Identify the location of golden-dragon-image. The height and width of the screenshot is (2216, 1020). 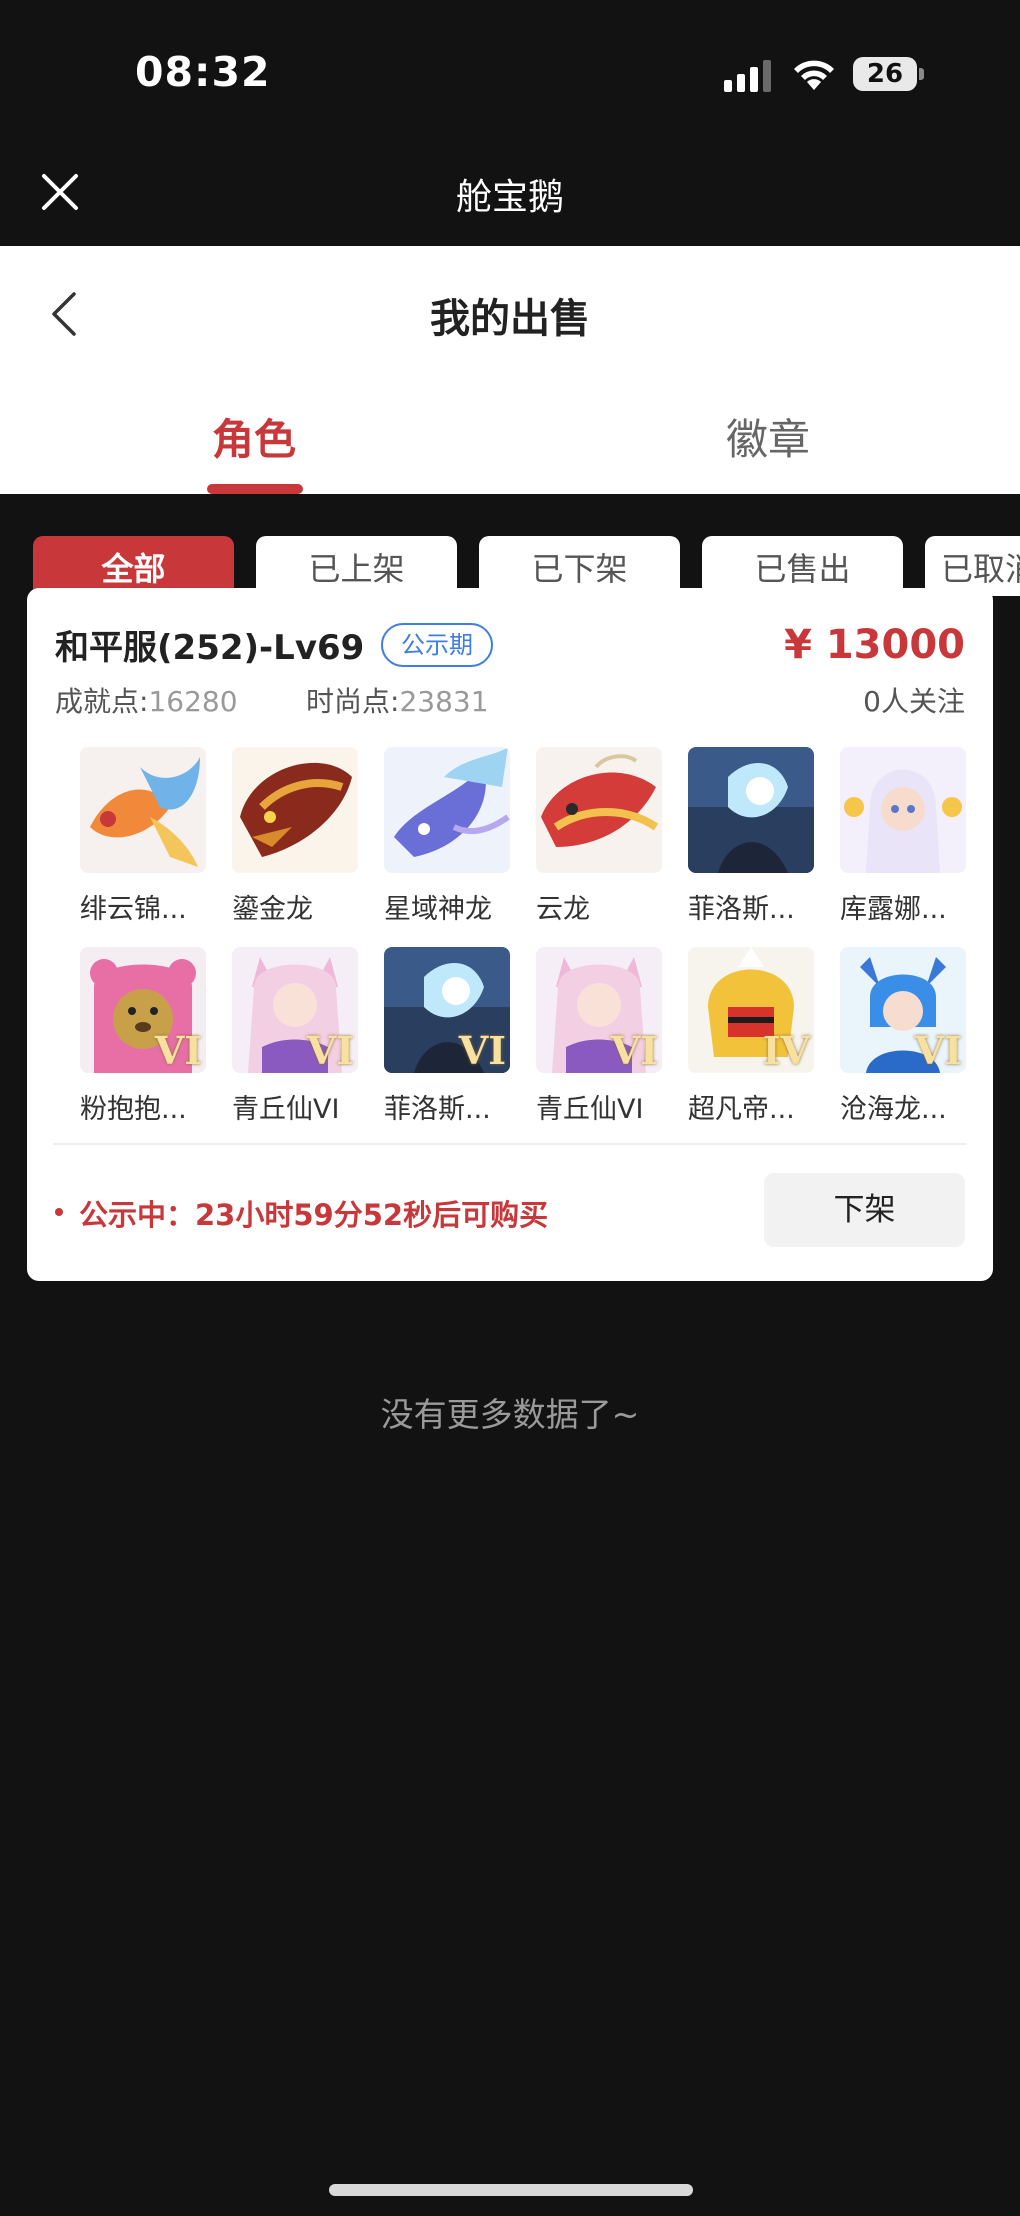
(295, 810).